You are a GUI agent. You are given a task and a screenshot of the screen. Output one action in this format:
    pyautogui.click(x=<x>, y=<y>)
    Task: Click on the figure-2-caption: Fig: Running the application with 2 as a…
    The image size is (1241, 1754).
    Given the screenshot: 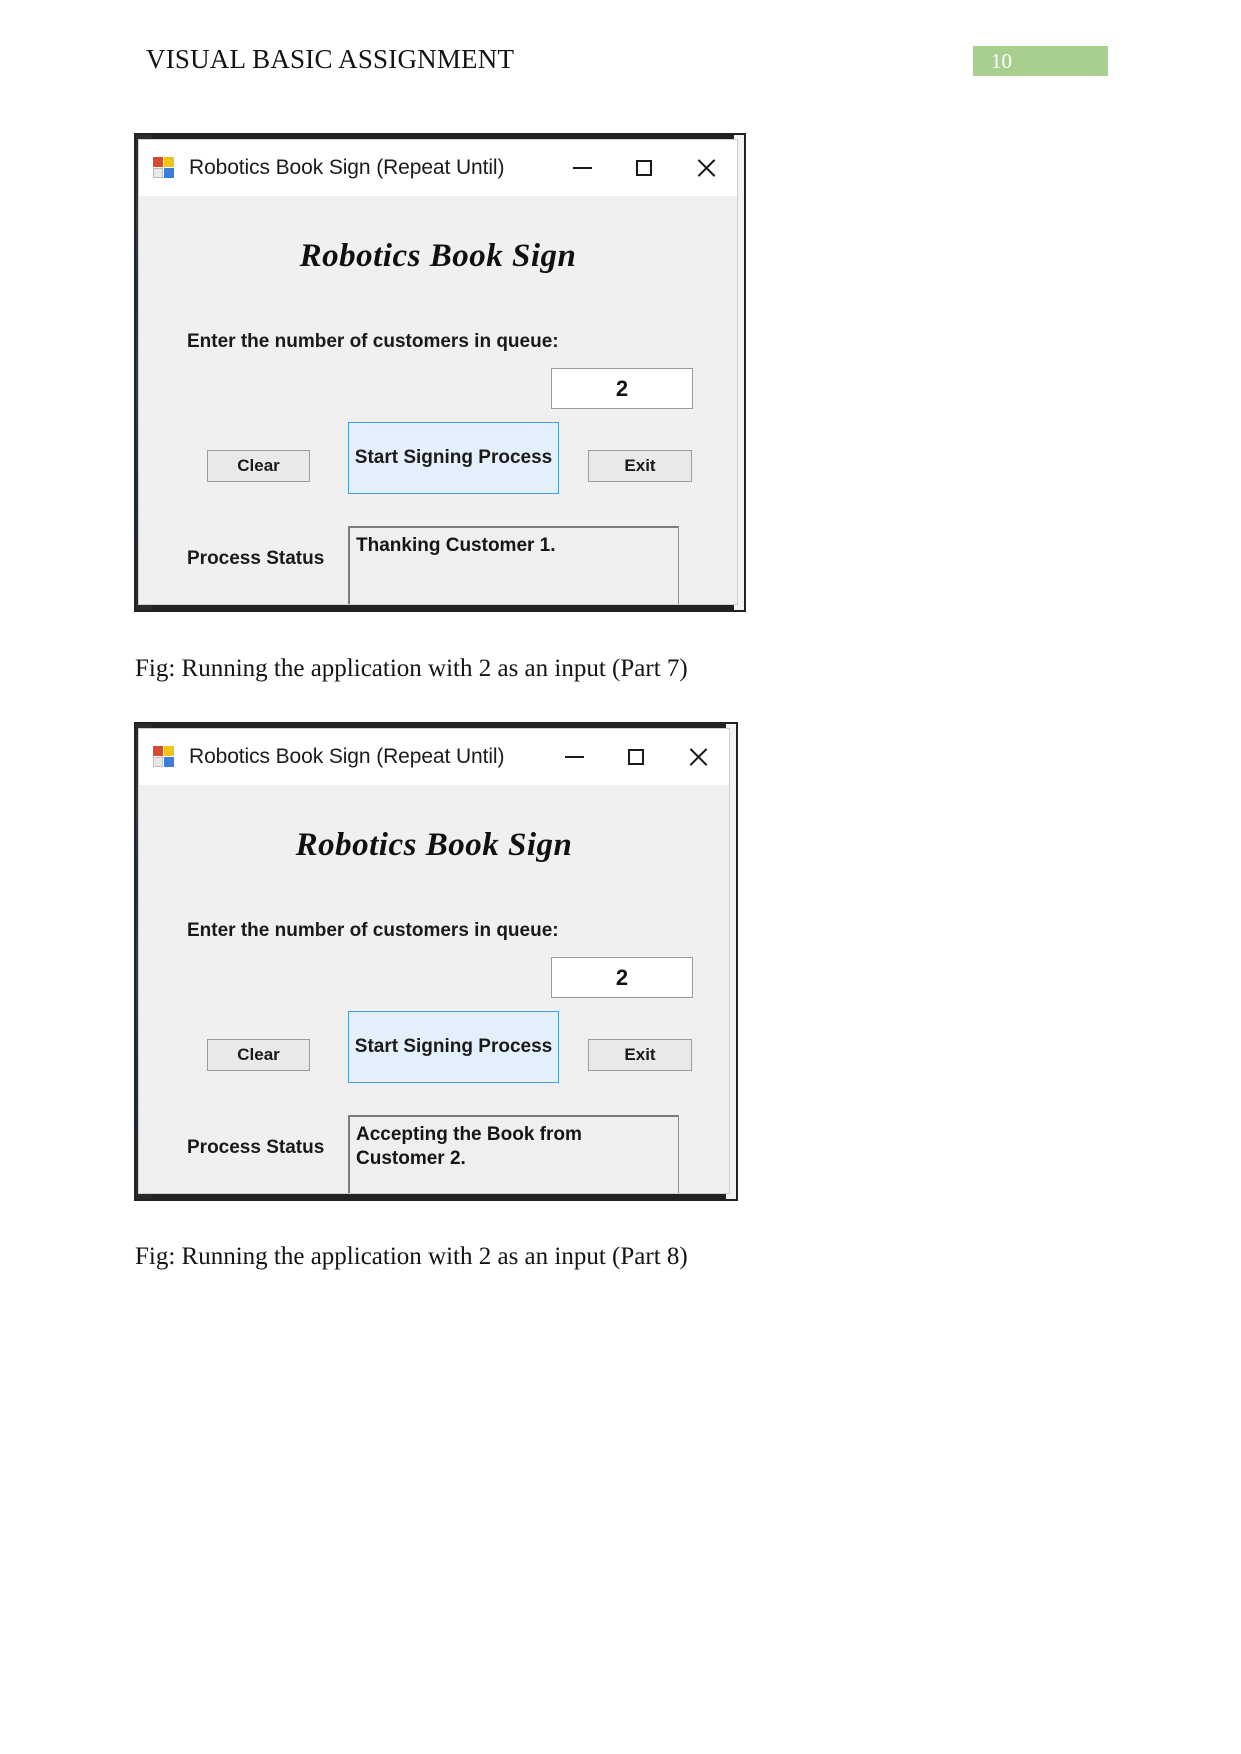 What is the action you would take?
    pyautogui.click(x=411, y=1256)
    